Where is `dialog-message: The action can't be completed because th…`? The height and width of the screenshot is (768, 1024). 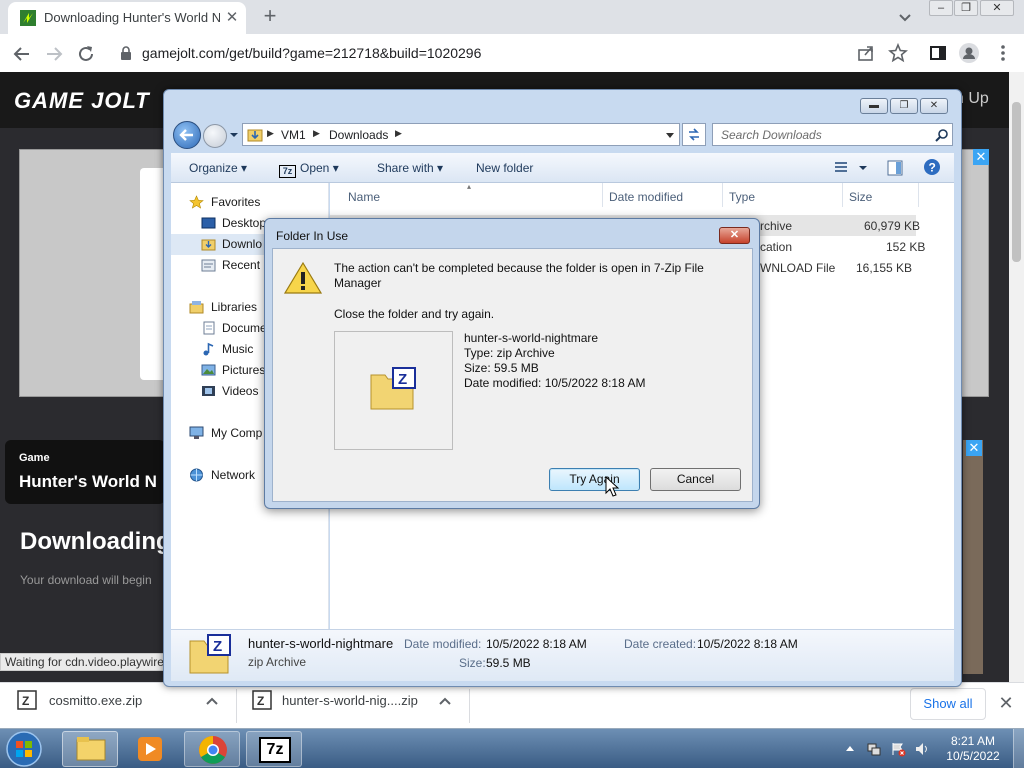 dialog-message: The action can't be completed because th… is located at coordinates (519, 275).